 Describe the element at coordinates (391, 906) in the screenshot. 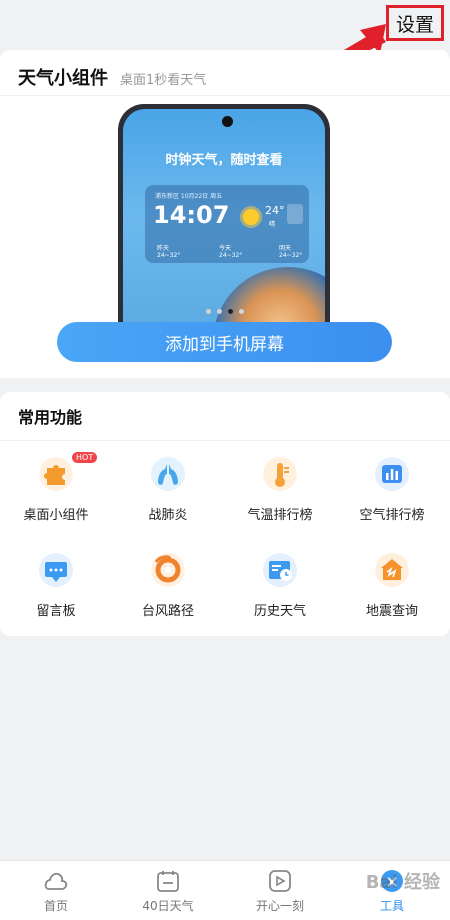

I see `tab-label: 工具` at that location.